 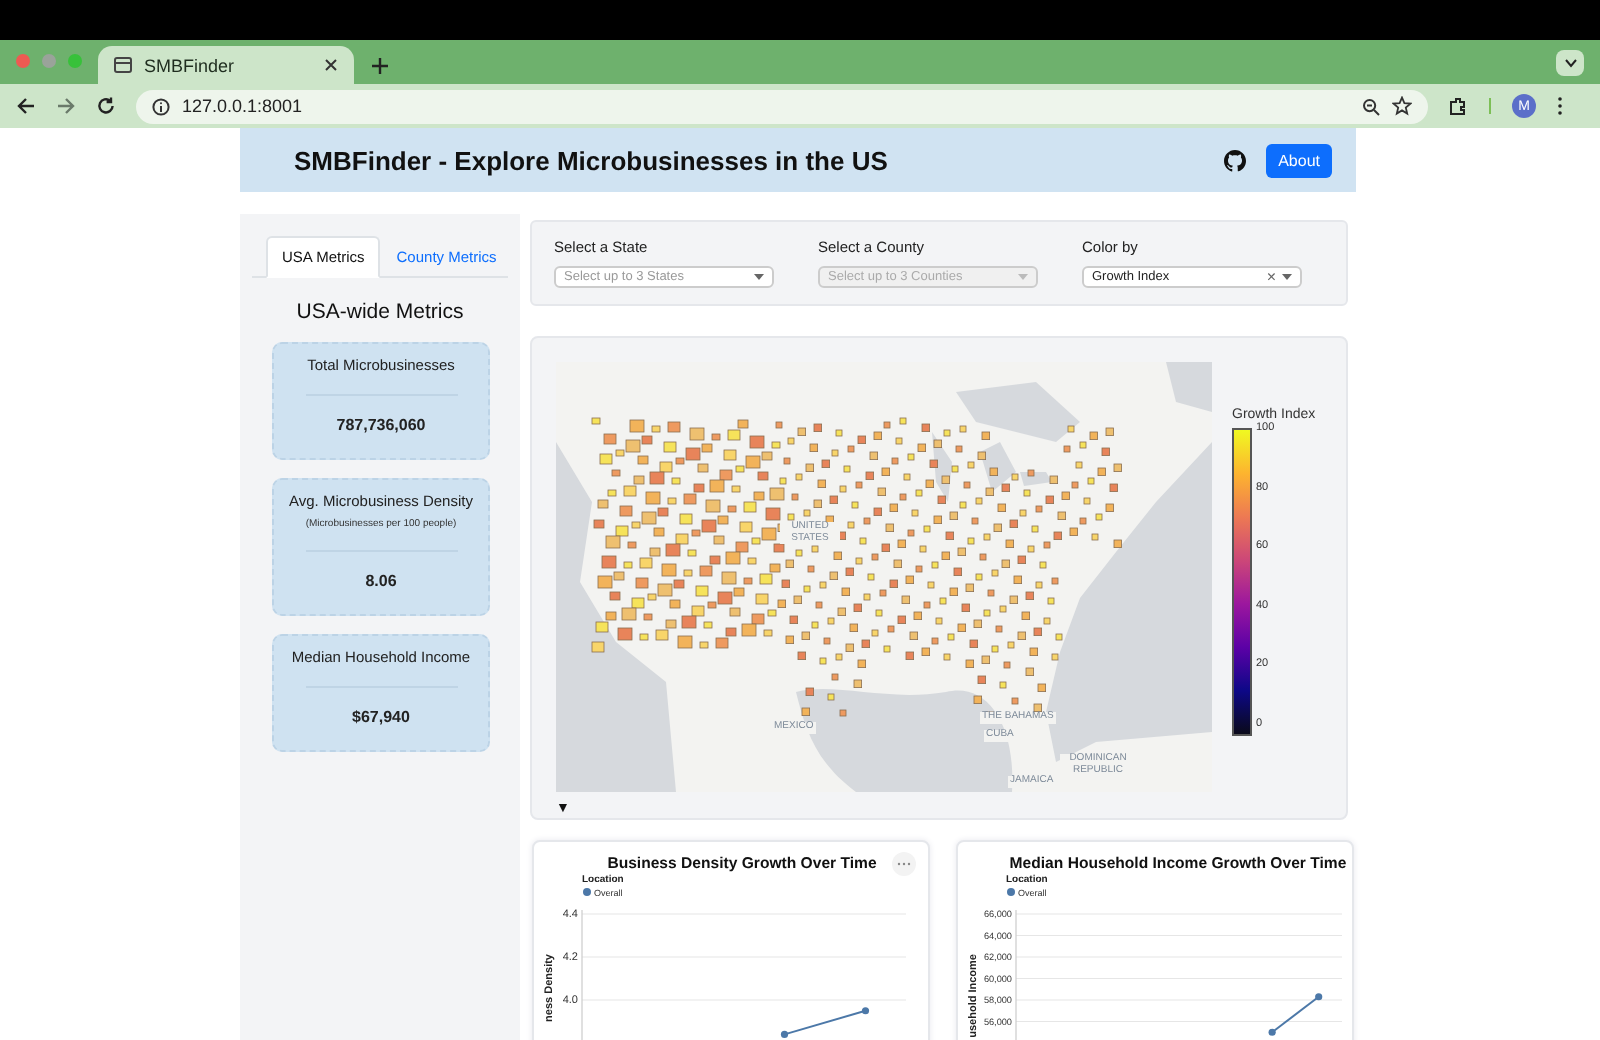 I want to click on metric-value: 8.06, so click(x=381, y=581).